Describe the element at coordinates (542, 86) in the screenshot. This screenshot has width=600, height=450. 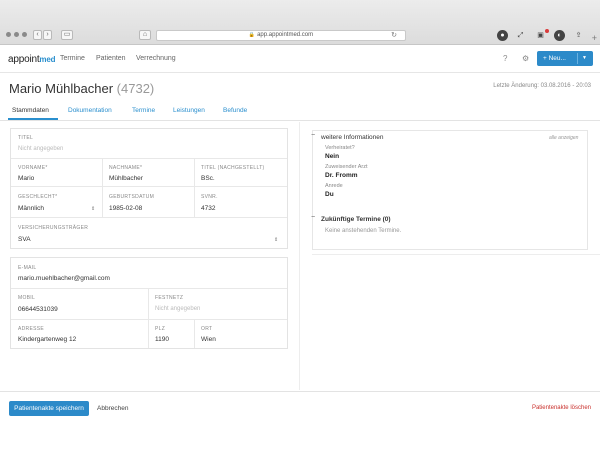
I see `last-change-timestamp: Letzte Änderung: 03.08.2016 - 20:03` at that location.